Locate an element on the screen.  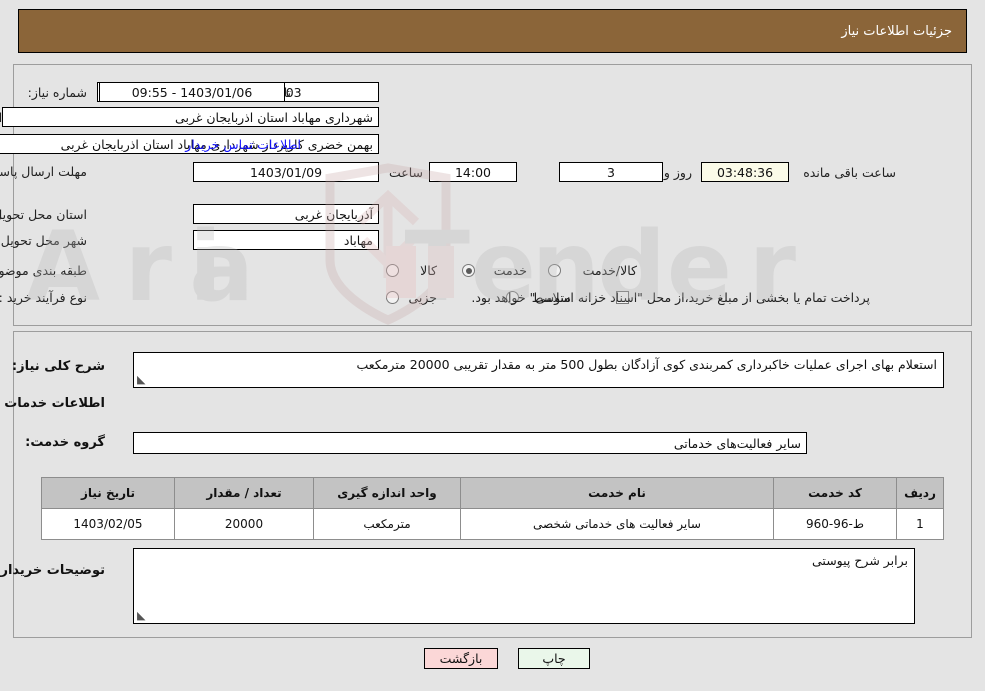
countdown-label: ساعت باقی مانده is located at coordinates (849, 172).